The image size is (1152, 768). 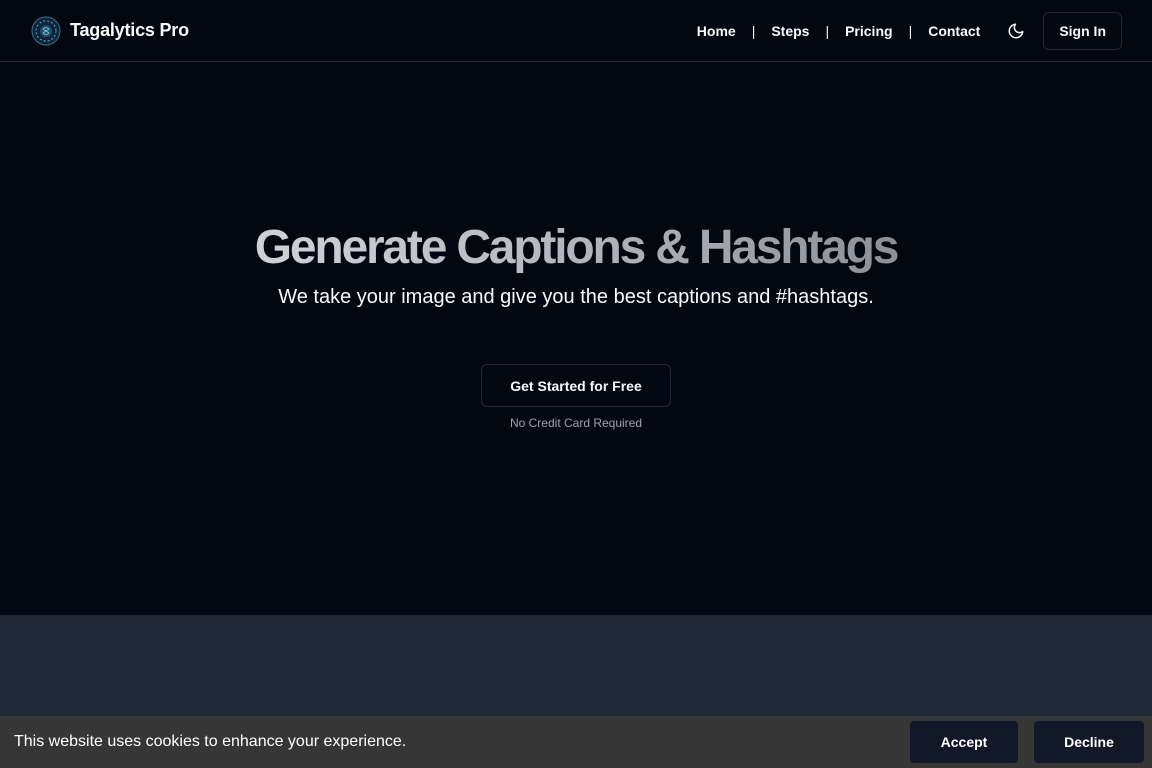 I want to click on moon-icon, so click(x=1016, y=31).